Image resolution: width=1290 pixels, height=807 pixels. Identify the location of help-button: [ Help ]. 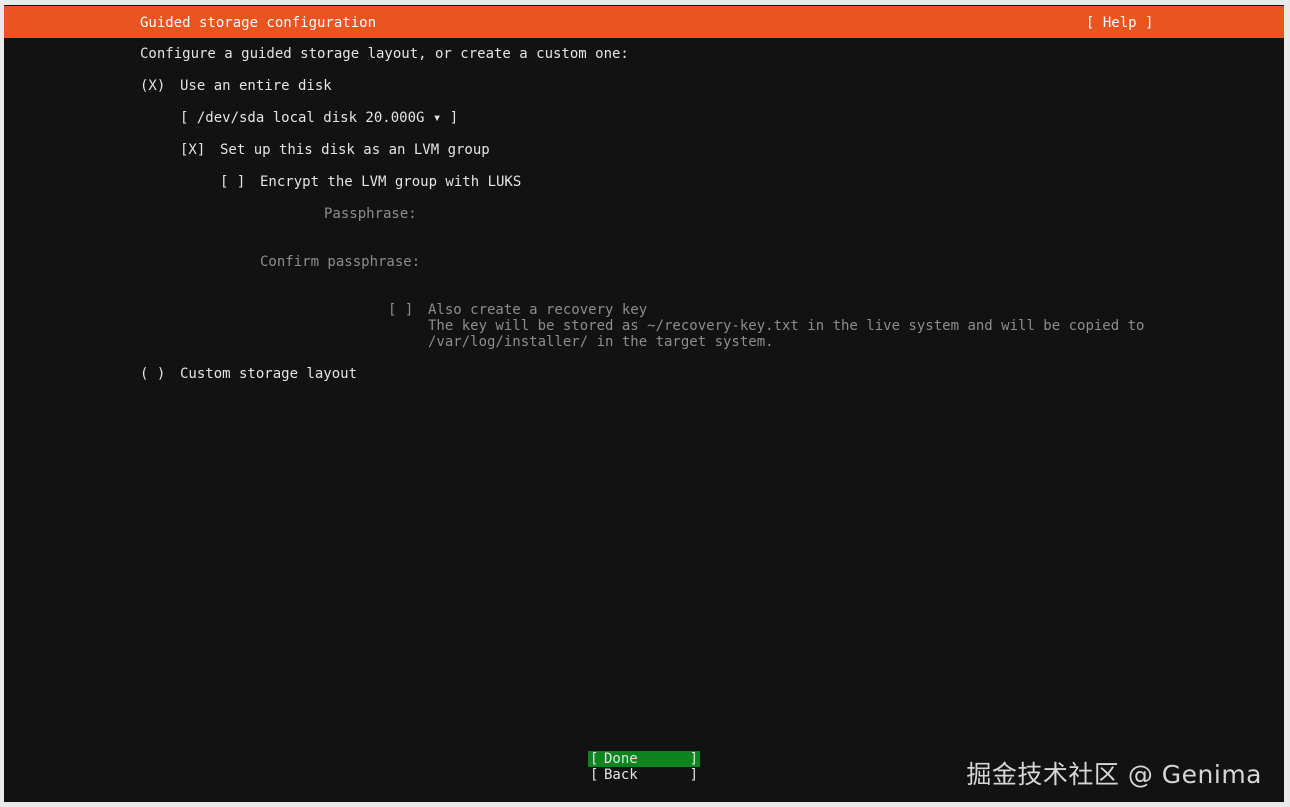
(1119, 23).